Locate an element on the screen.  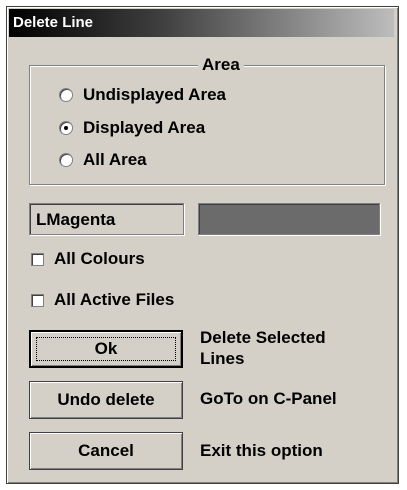
ok-description-line2: Lines is located at coordinates (222, 358).